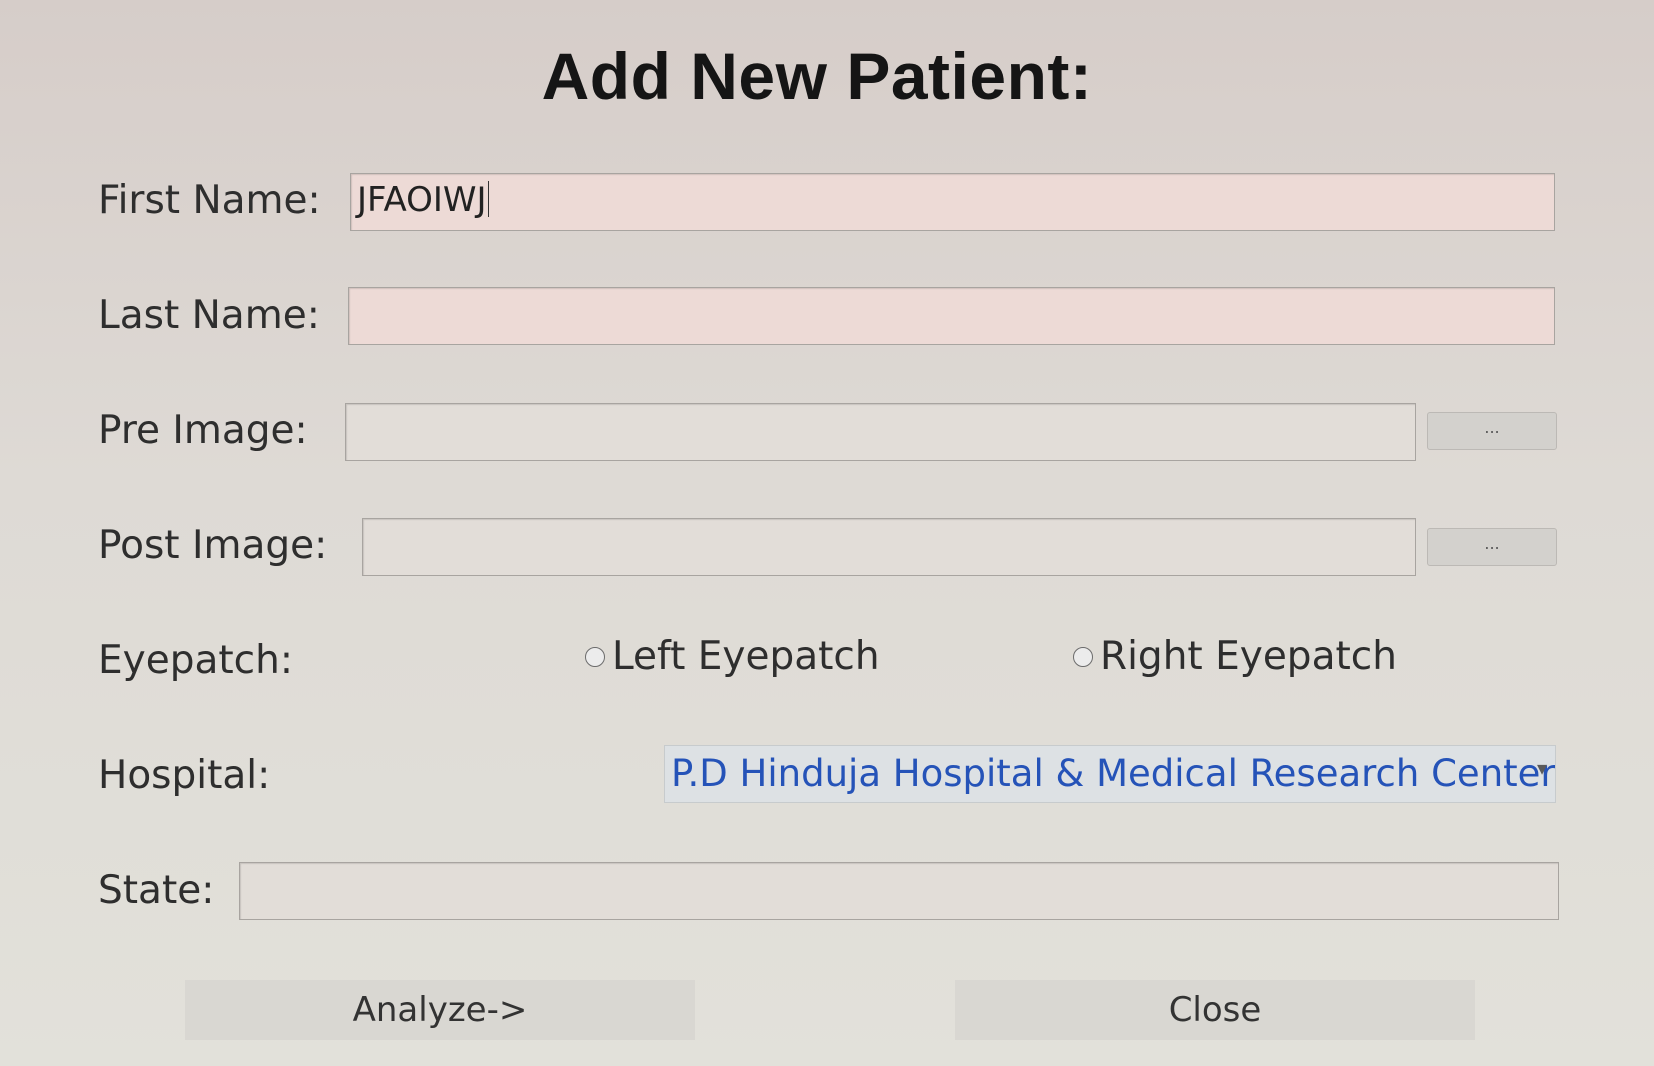 The height and width of the screenshot is (1066, 1654). Describe the element at coordinates (1248, 656) in the screenshot. I see `right-eyepatch-label: Right Eyepatch` at that location.